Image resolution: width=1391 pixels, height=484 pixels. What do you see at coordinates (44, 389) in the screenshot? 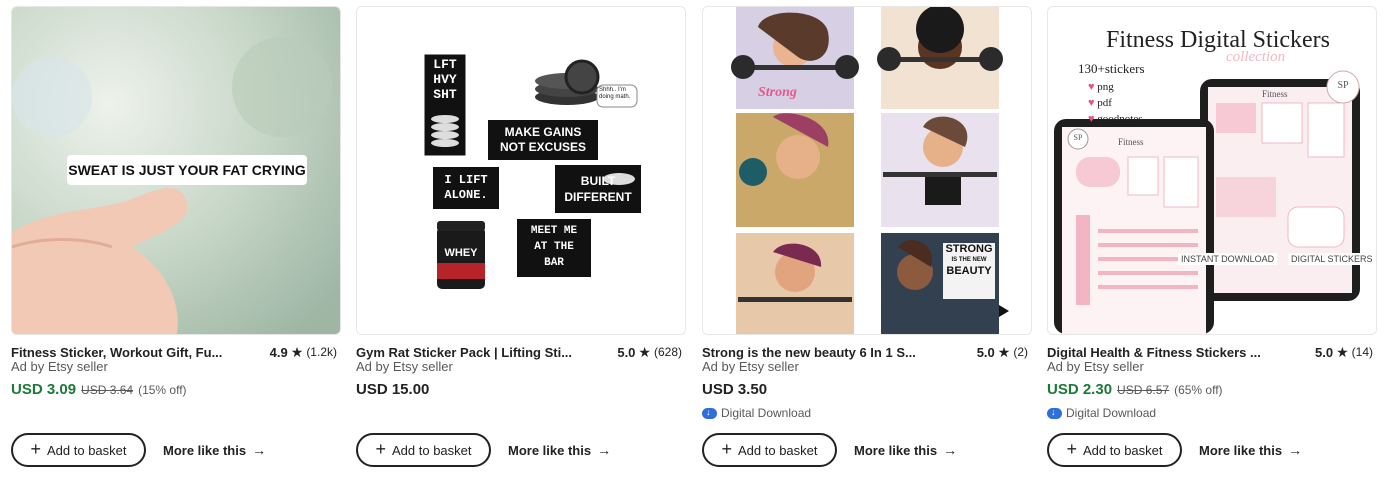
I see `sale-price: USD 3.09` at bounding box center [44, 389].